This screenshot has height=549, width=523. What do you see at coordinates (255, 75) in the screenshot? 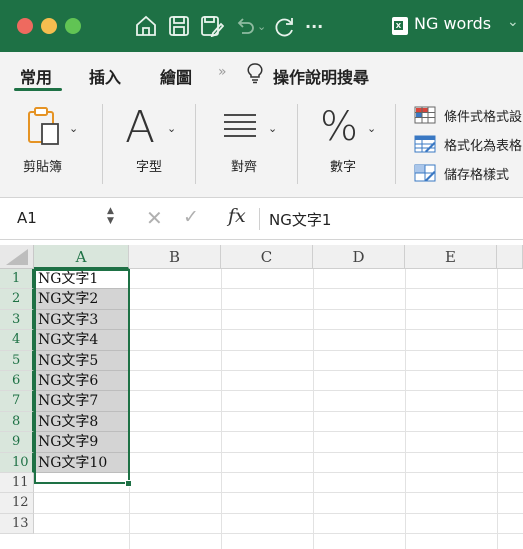
I see `lightbulb-icon` at bounding box center [255, 75].